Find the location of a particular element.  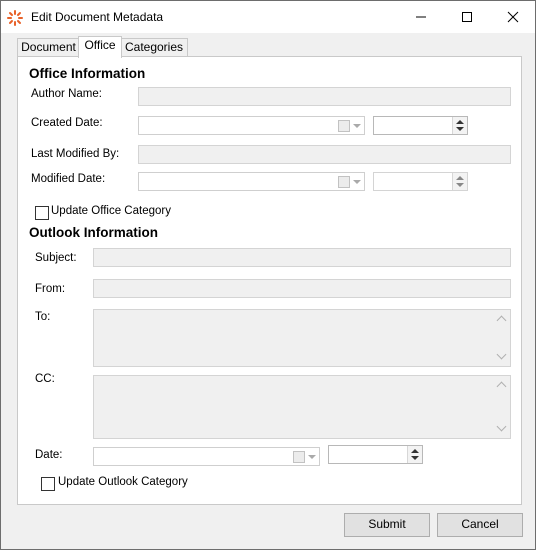

minimize-icon is located at coordinates (421, 17).